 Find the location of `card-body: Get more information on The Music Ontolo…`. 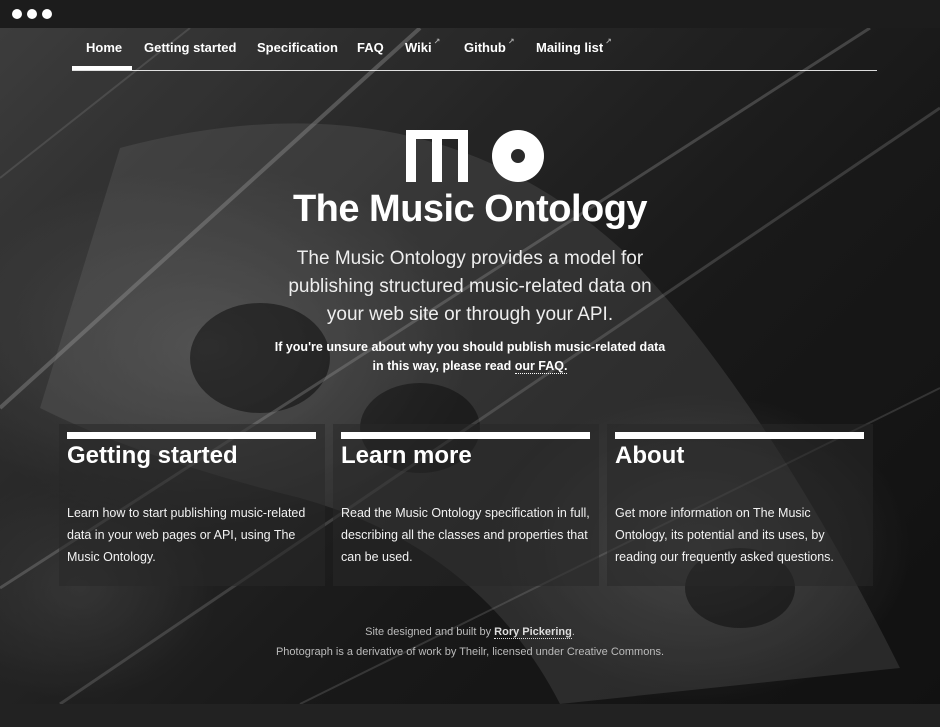

card-body: Get more information on The Music Ontolo… is located at coordinates (724, 535).